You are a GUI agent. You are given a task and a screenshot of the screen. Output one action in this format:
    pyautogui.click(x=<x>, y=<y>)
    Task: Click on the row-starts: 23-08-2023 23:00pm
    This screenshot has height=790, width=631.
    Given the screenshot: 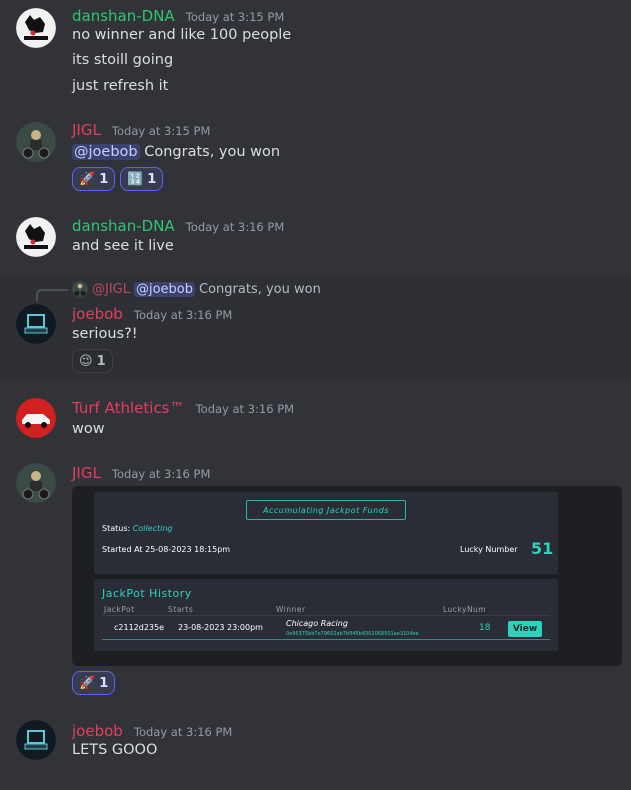 What is the action you would take?
    pyautogui.click(x=220, y=627)
    